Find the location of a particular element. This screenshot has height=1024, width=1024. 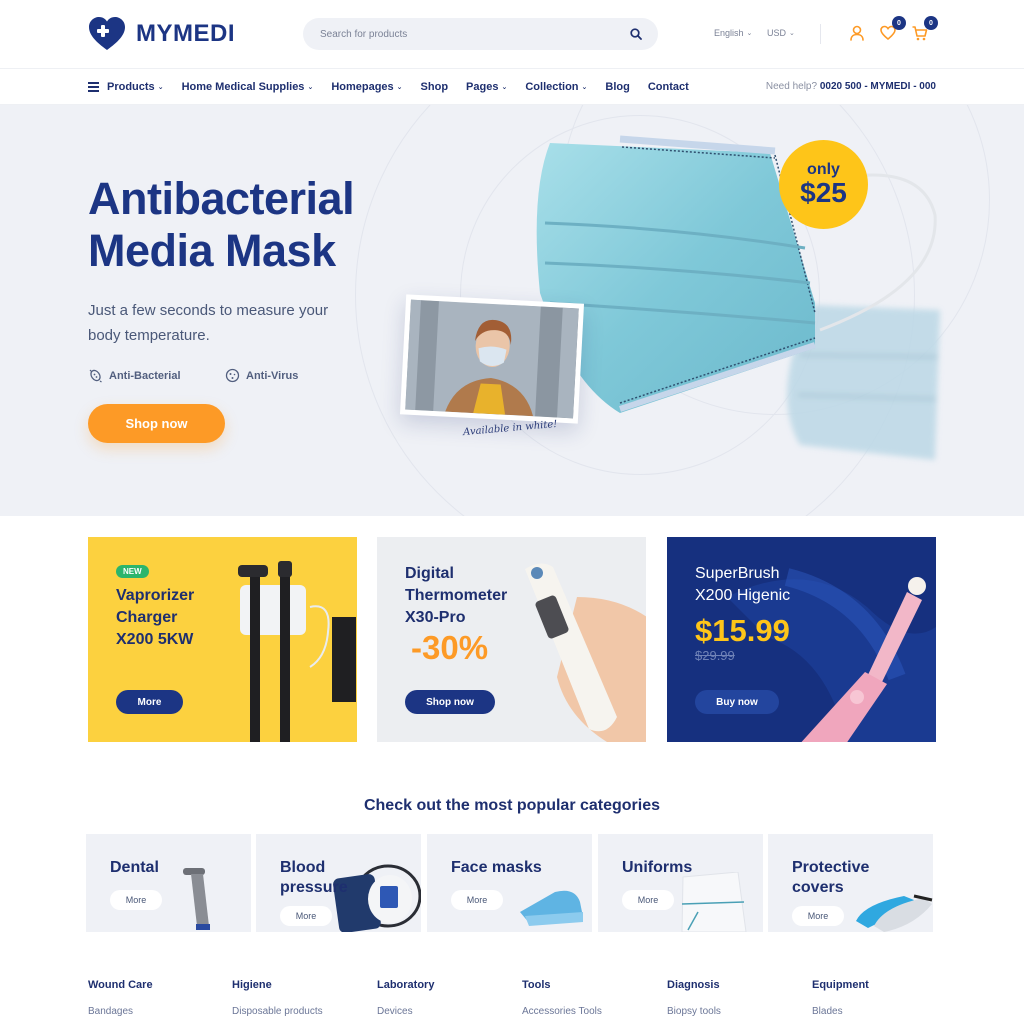

nav-item-homepages: Homepages ⌄ is located at coordinates (366, 87).